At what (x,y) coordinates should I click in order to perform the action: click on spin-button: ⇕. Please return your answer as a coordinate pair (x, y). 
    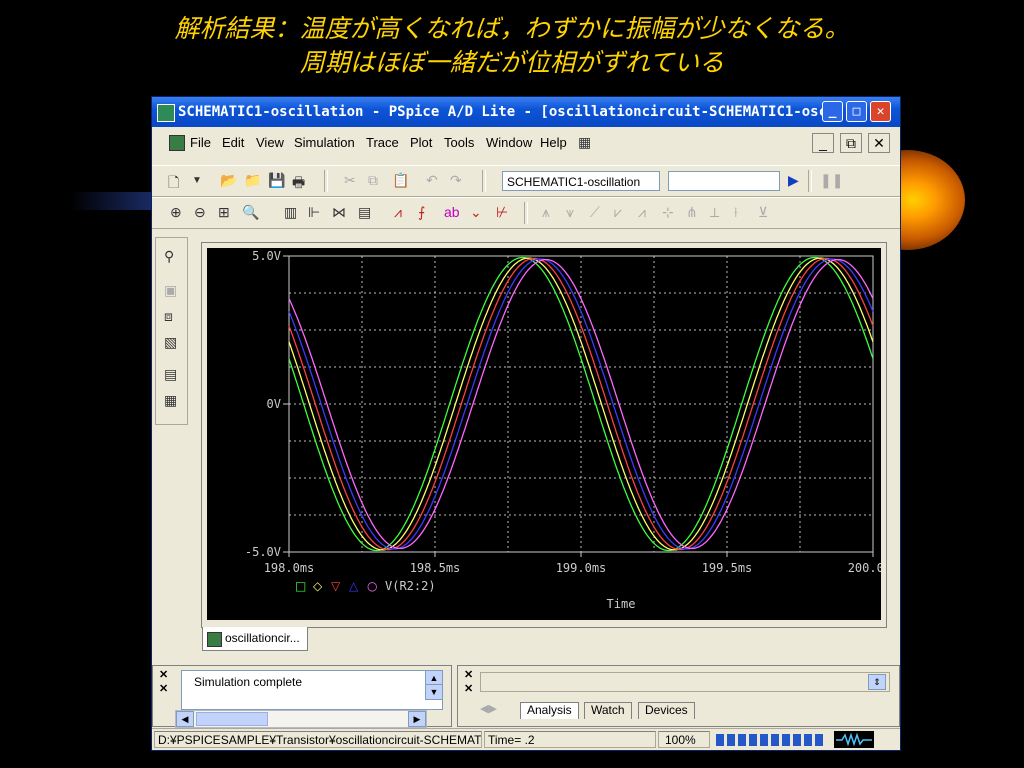
    Looking at the image, I should click on (877, 682).